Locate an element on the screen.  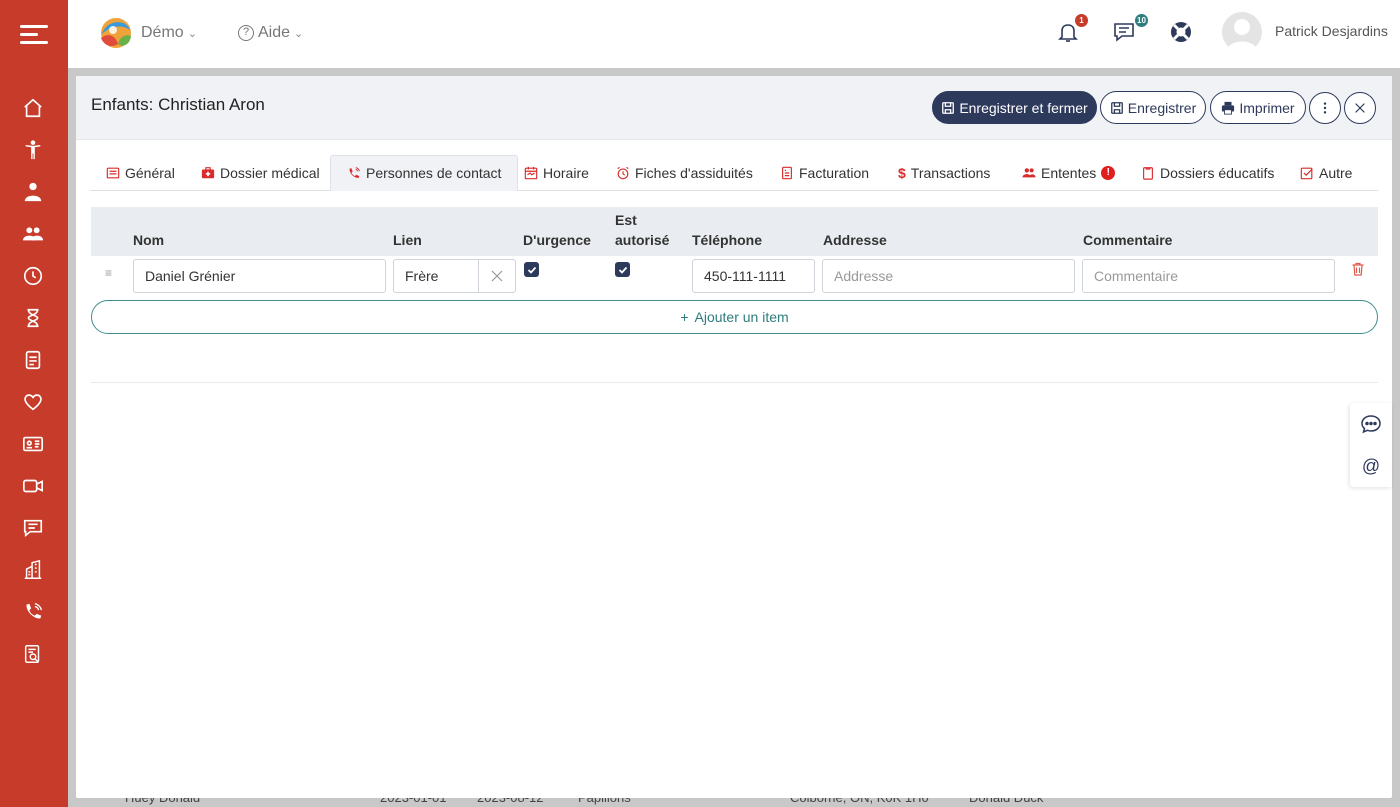
save-close-button: Enregistrer et fermer is located at coordinates (1014, 107).